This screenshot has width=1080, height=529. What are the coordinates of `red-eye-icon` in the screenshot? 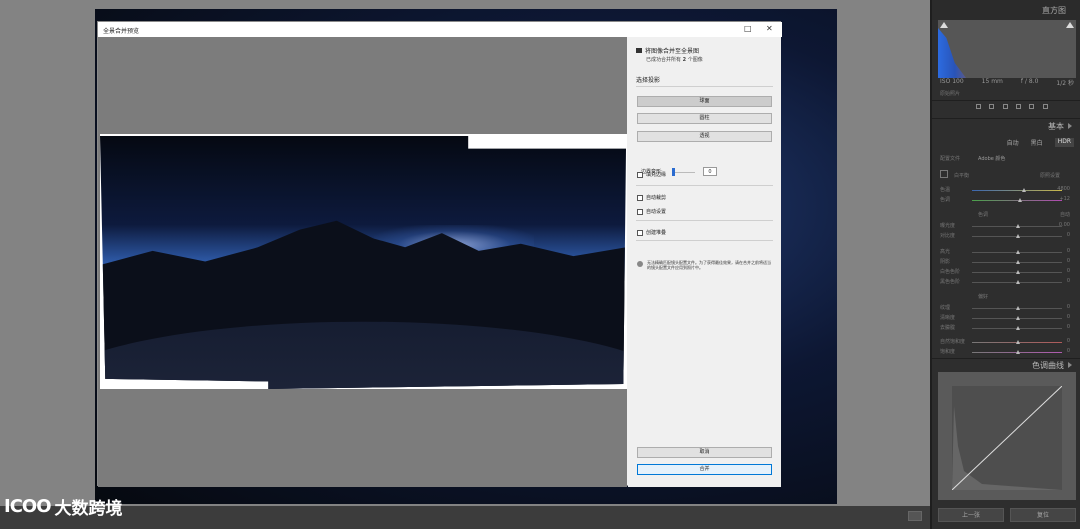 It's located at (1005, 106).